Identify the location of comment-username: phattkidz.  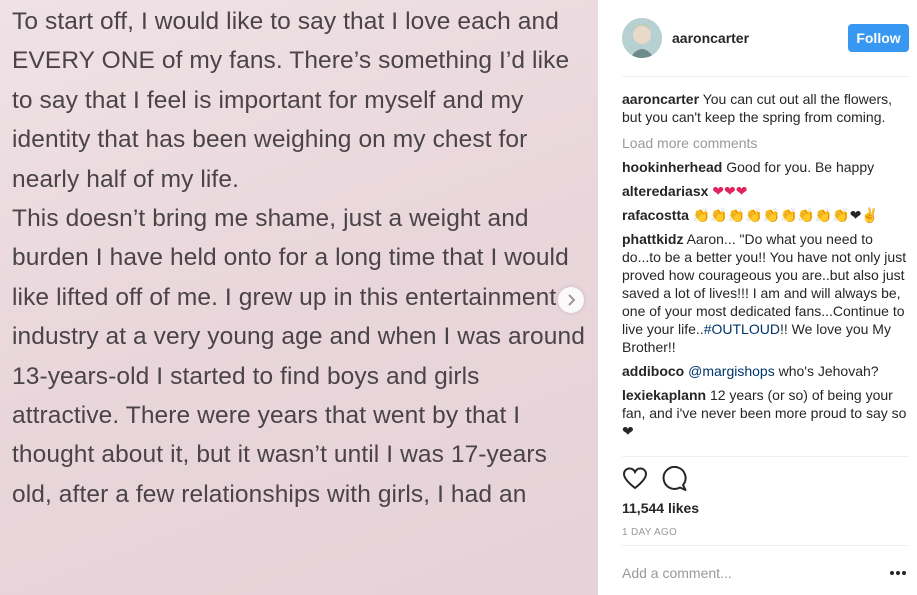
(652, 239).